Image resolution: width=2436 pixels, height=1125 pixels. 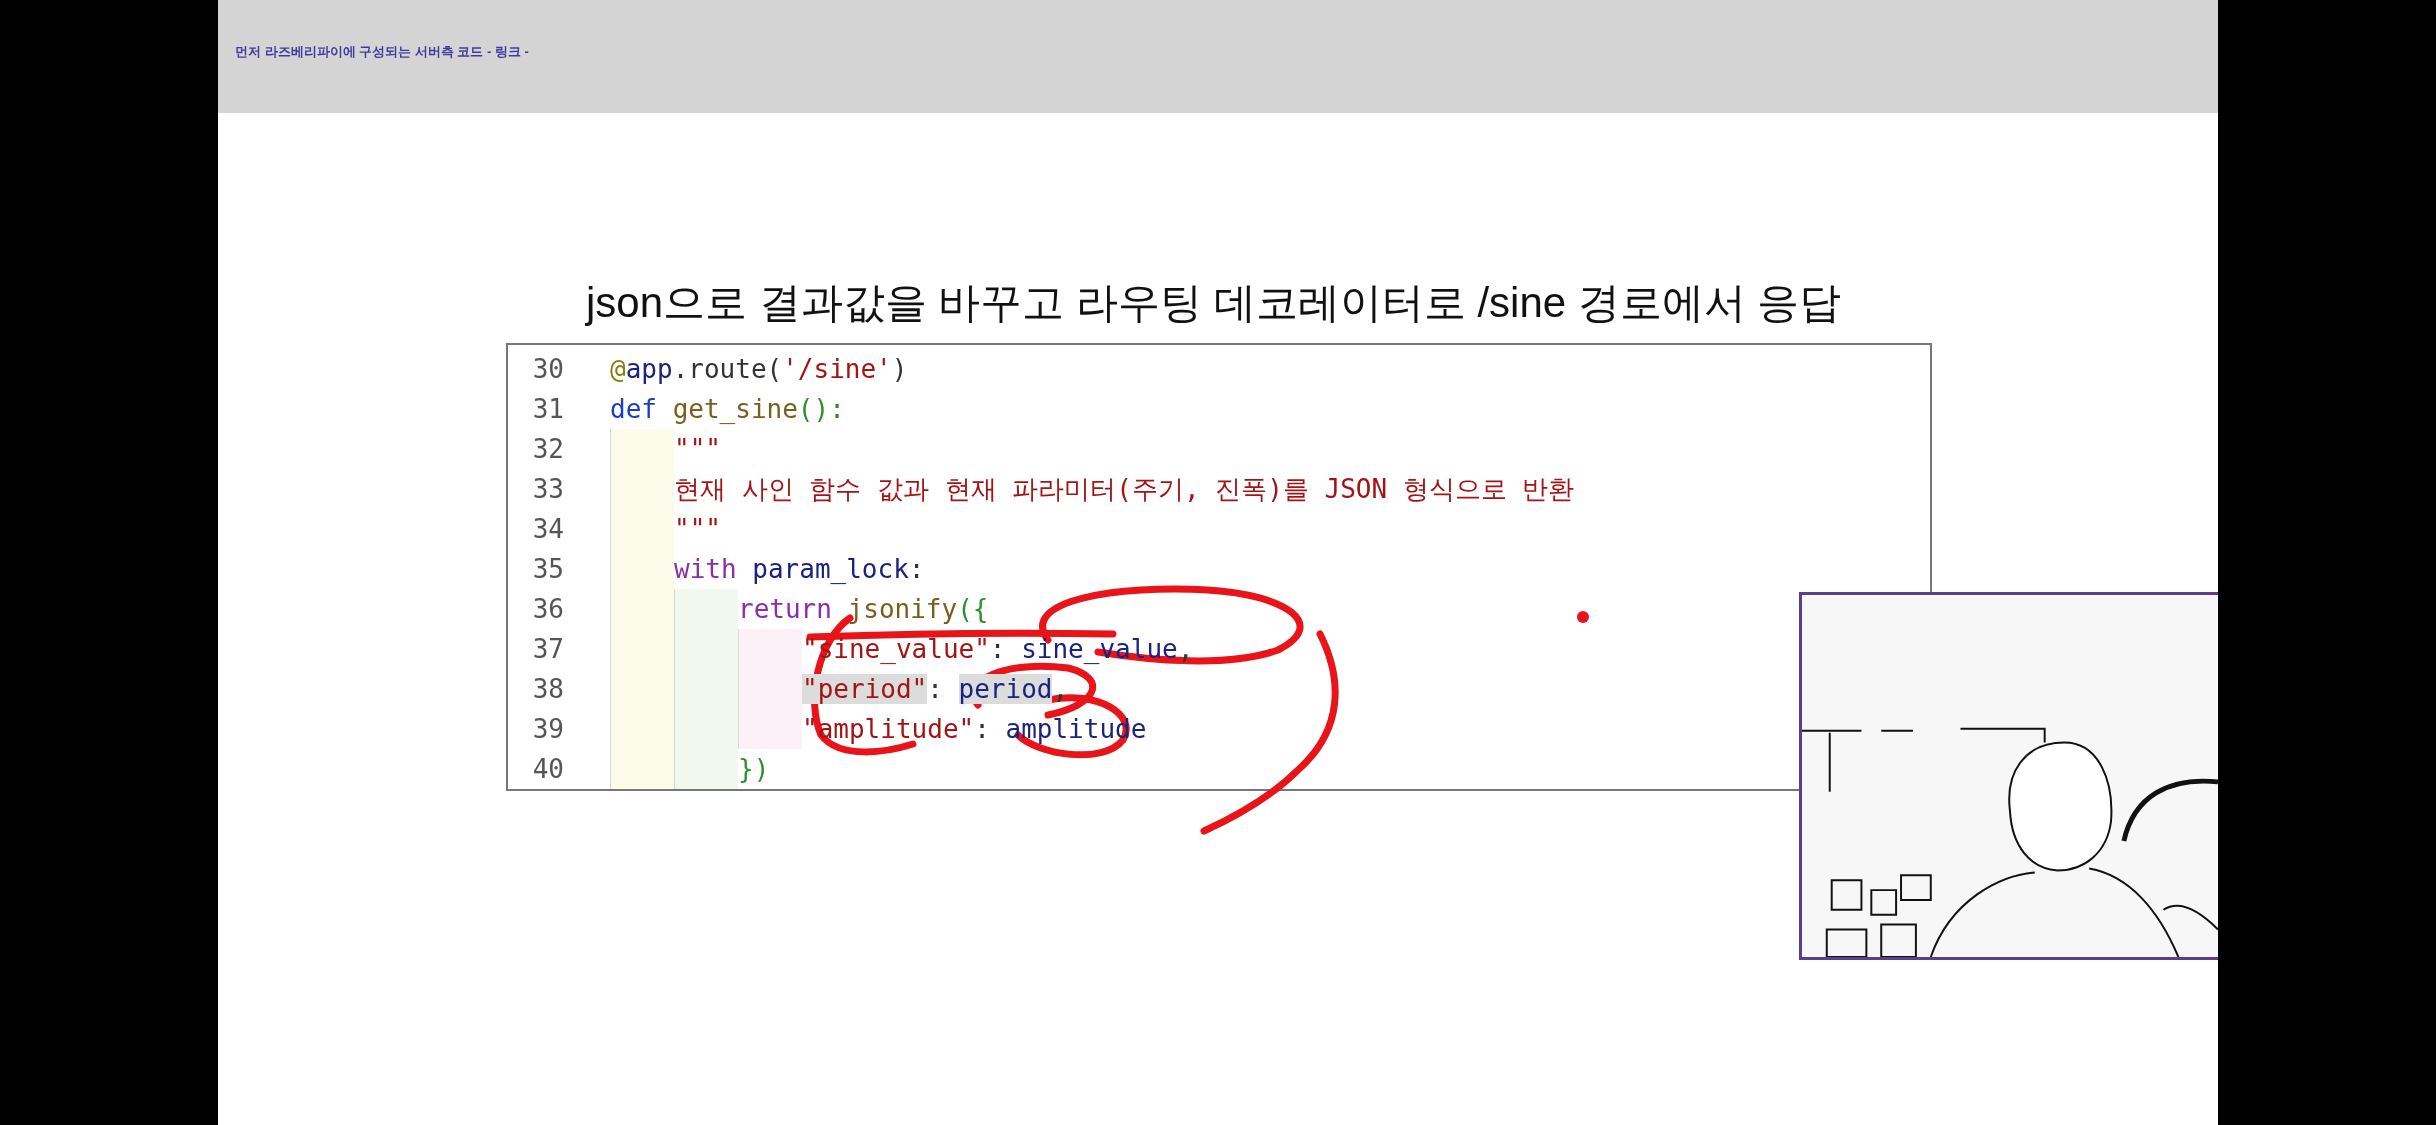 What do you see at coordinates (547, 609) in the screenshot?
I see `line-number: 36` at bounding box center [547, 609].